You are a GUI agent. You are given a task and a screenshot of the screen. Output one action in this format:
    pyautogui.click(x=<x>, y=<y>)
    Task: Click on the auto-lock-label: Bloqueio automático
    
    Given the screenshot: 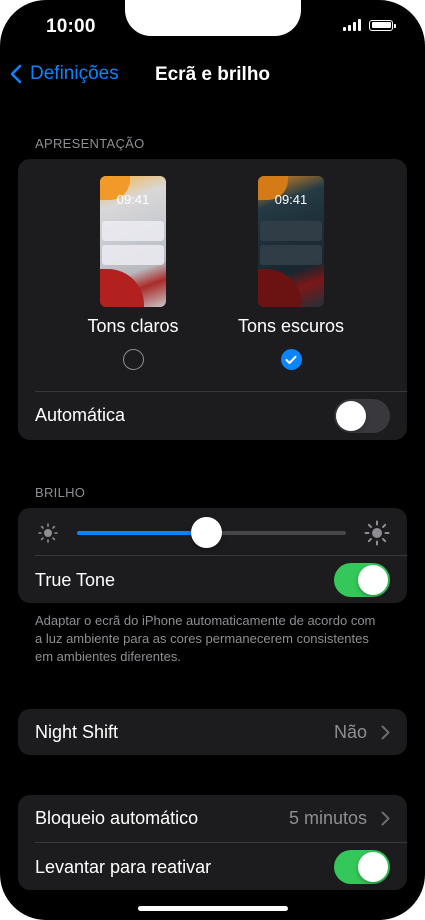 What is the action you would take?
    pyautogui.click(x=117, y=818)
    